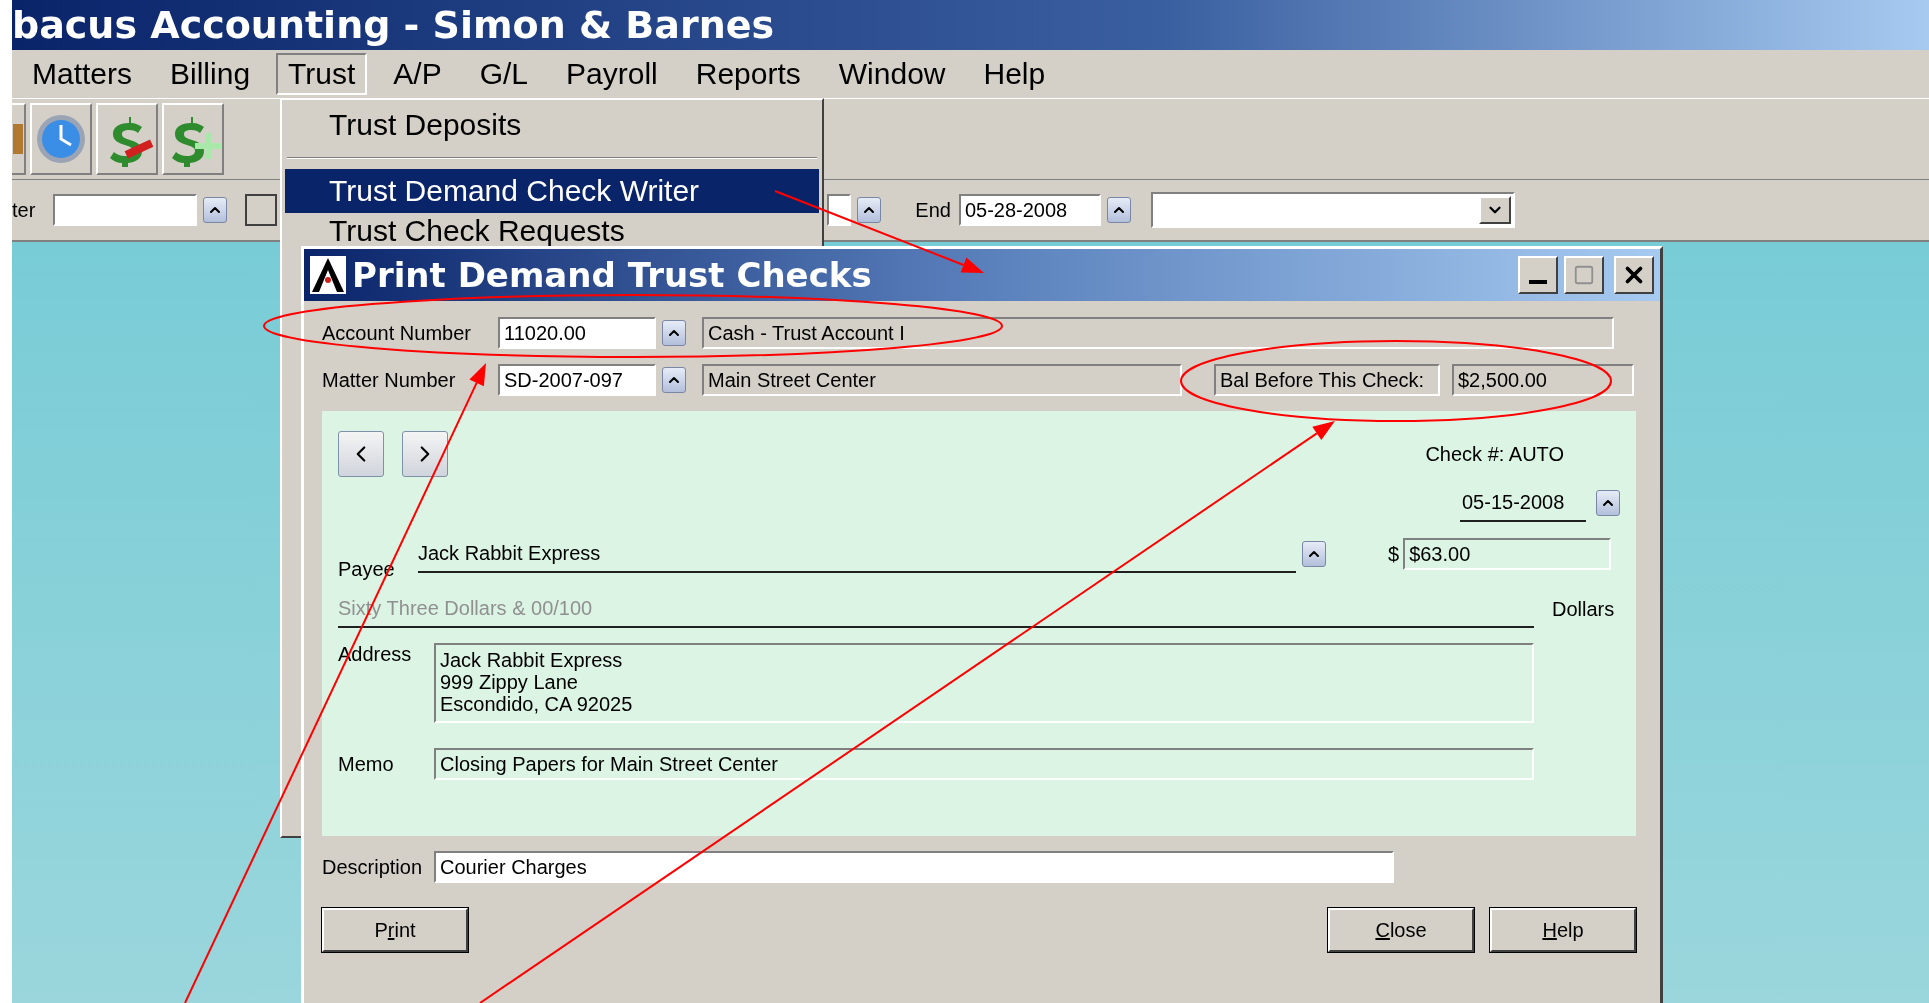  What do you see at coordinates (552, 125) in the screenshot?
I see `menu-item: Trust Deposits` at bounding box center [552, 125].